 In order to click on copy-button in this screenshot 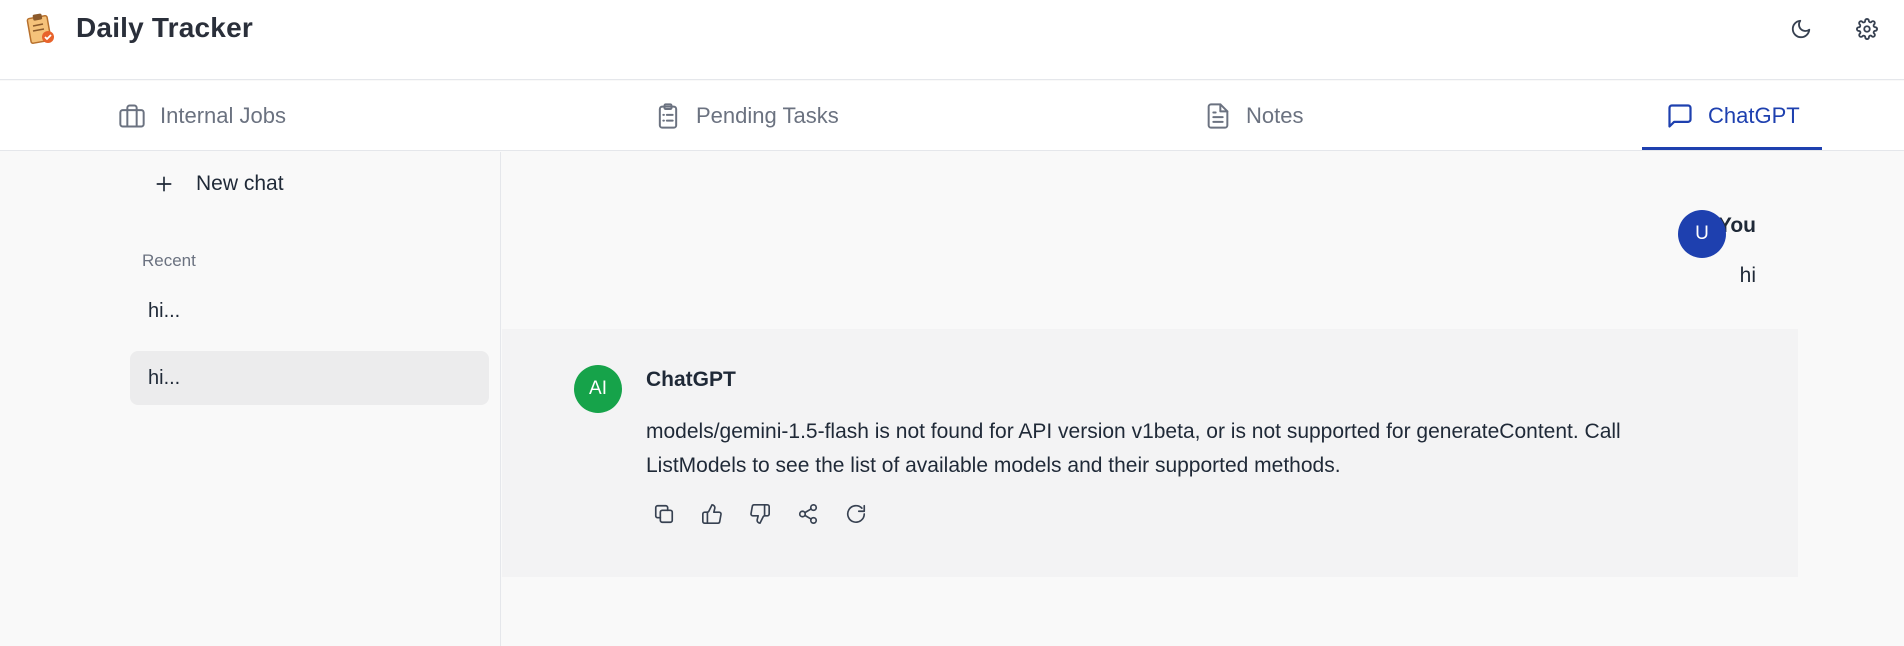, I will do `click(664, 514)`.